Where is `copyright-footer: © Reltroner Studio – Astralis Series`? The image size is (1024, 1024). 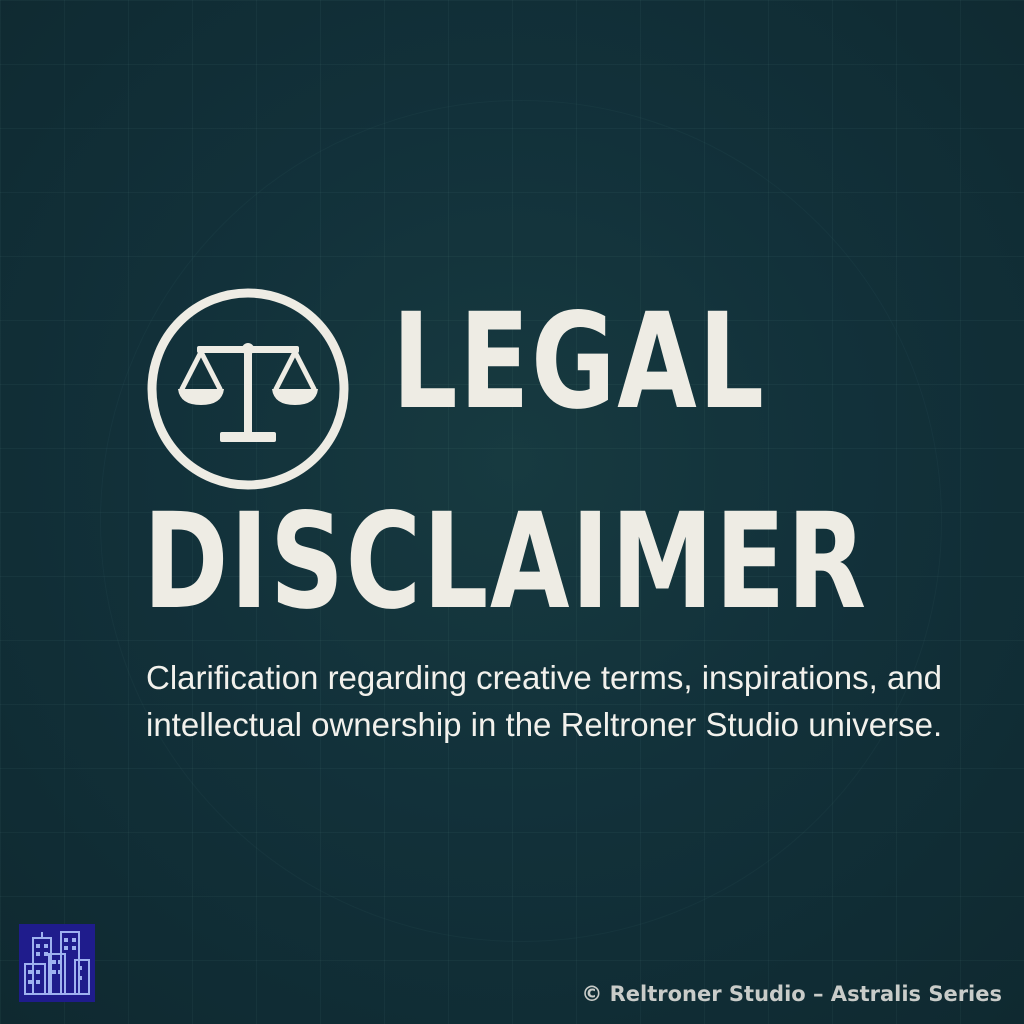 copyright-footer: © Reltroner Studio – Astralis Series is located at coordinates (791, 994).